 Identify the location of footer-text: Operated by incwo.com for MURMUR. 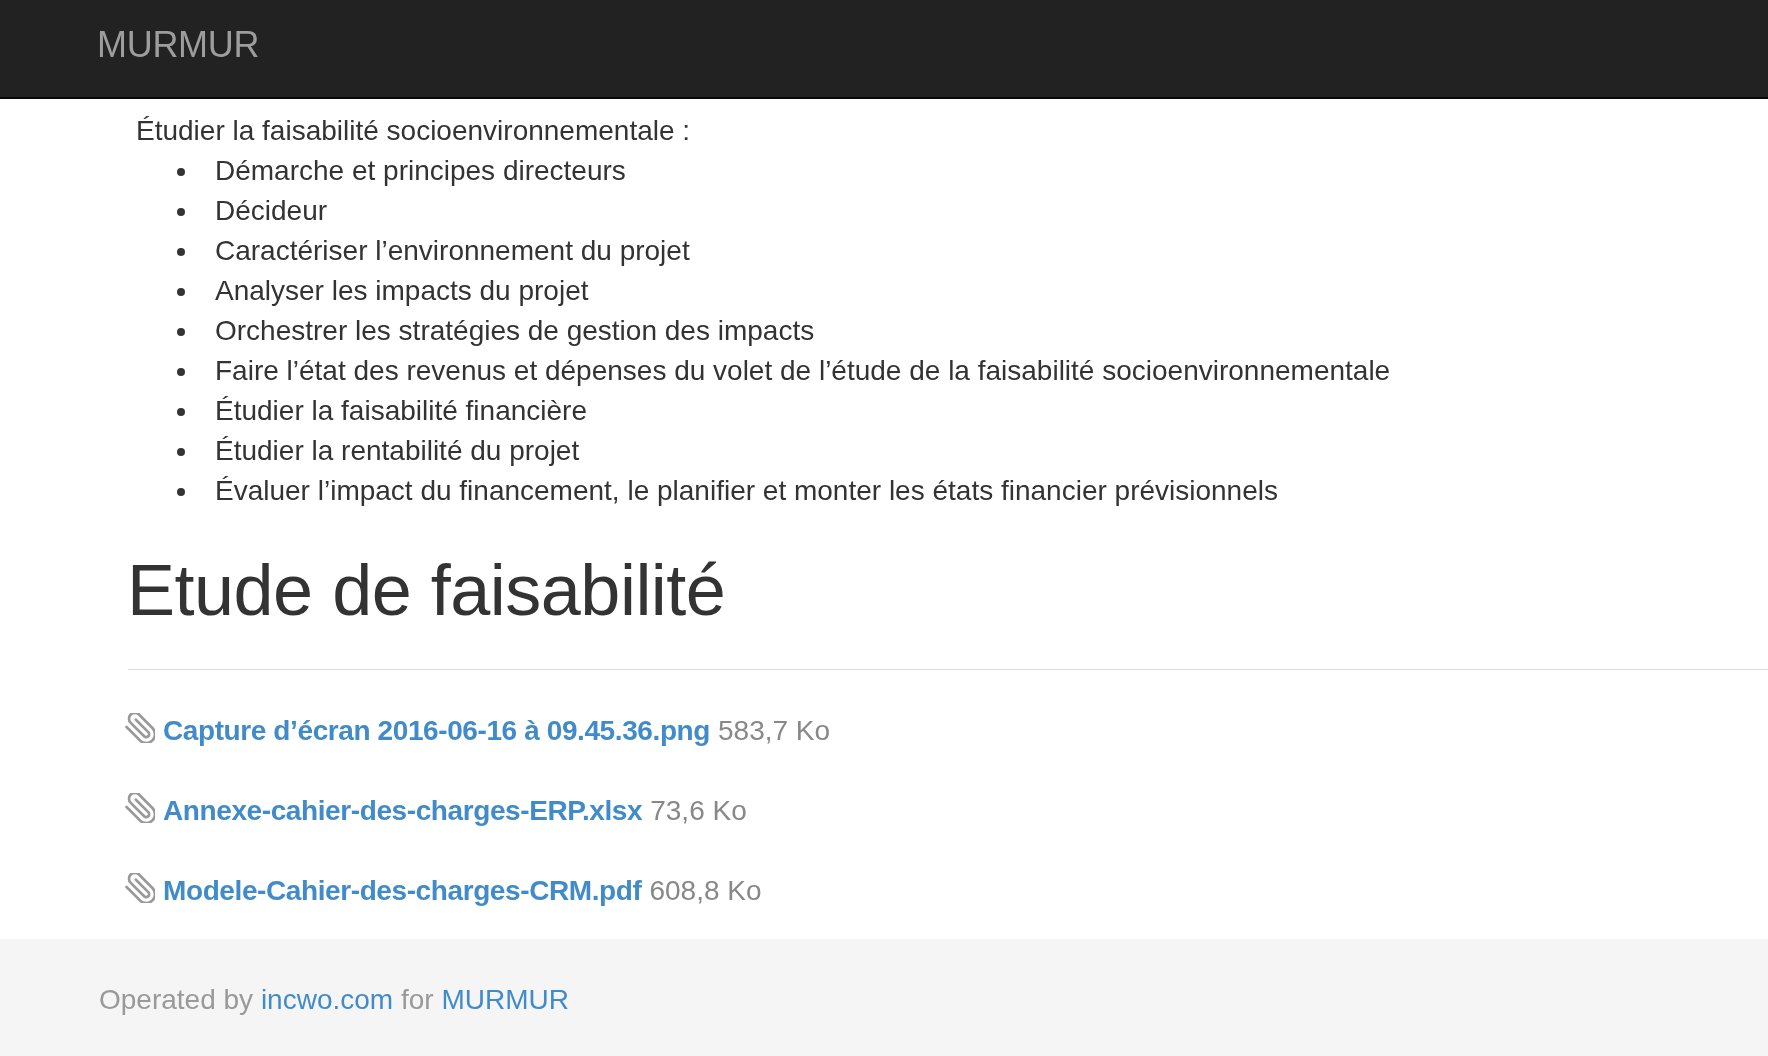
(334, 1000).